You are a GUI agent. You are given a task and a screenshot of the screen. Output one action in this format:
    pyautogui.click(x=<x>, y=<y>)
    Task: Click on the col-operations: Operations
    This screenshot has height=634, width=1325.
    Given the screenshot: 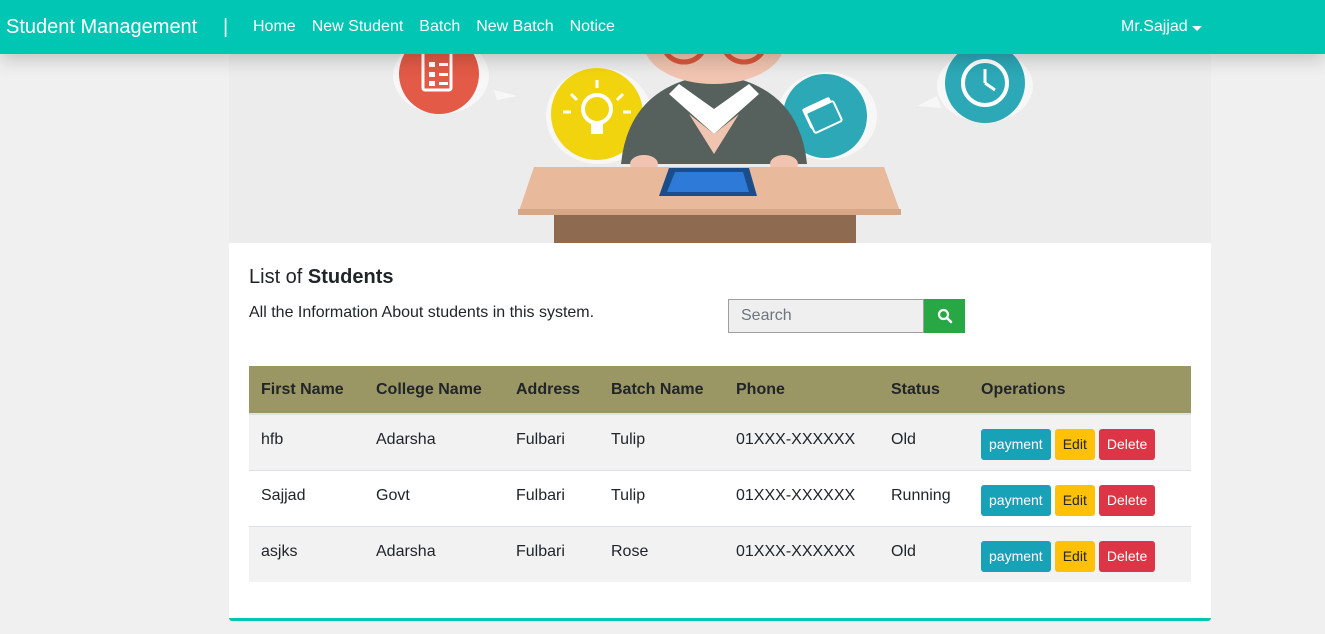 What is the action you would take?
    pyautogui.click(x=1080, y=390)
    